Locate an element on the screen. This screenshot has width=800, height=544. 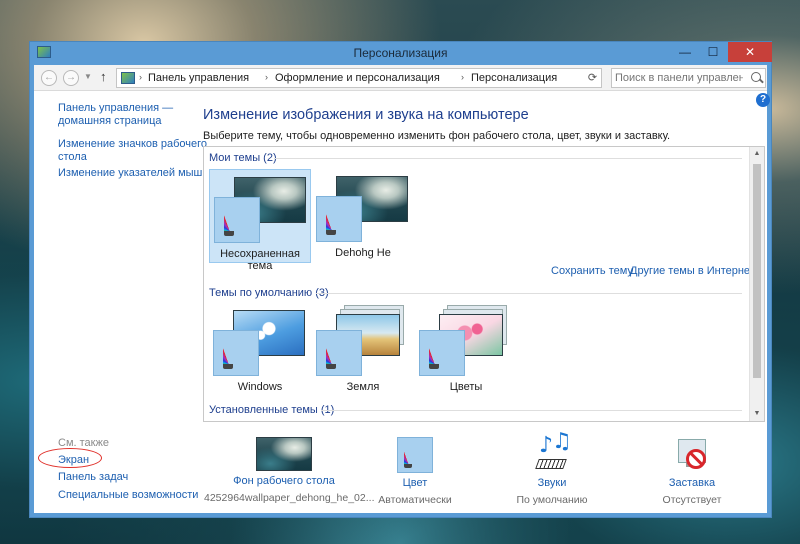
sounds-value: По умолчанию is located at coordinates (552, 500).